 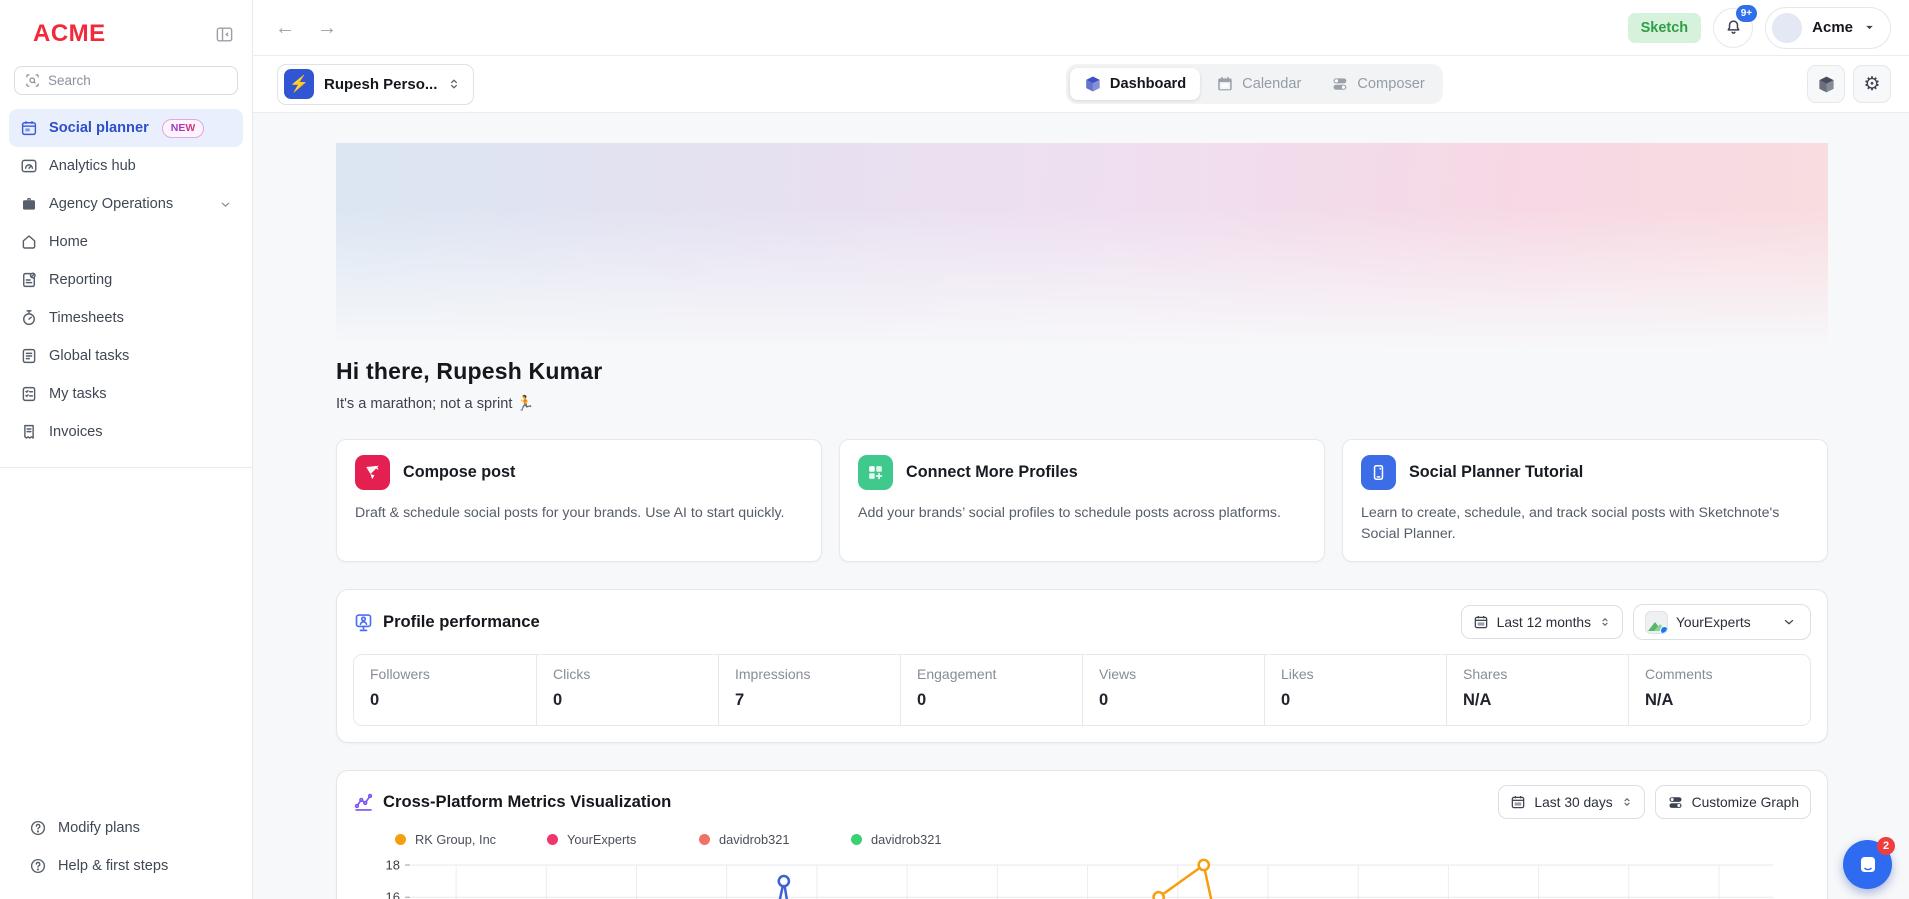 I want to click on integrations-button, so click(x=1826, y=84).